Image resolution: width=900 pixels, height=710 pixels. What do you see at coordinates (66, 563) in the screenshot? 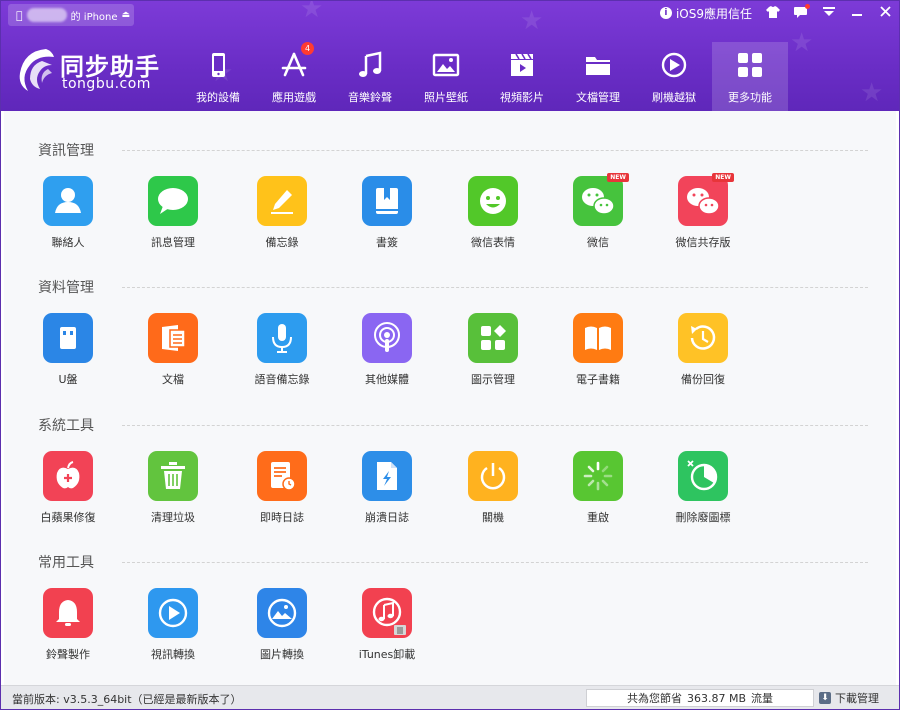
I see `section-title: 常用工具` at bounding box center [66, 563].